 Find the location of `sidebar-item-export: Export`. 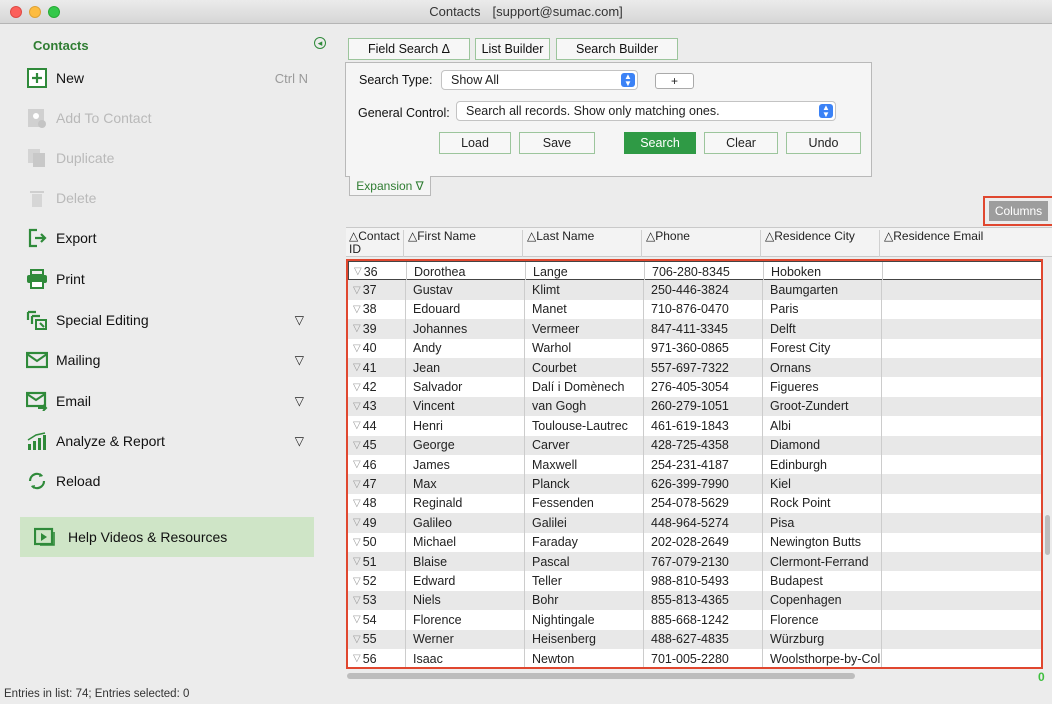

sidebar-item-export: Export is located at coordinates (171, 238).